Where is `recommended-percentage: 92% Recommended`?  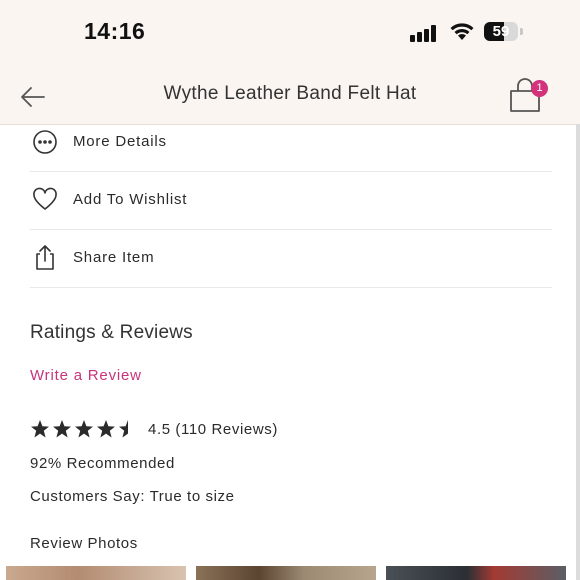 recommended-percentage: 92% Recommended is located at coordinates (102, 463).